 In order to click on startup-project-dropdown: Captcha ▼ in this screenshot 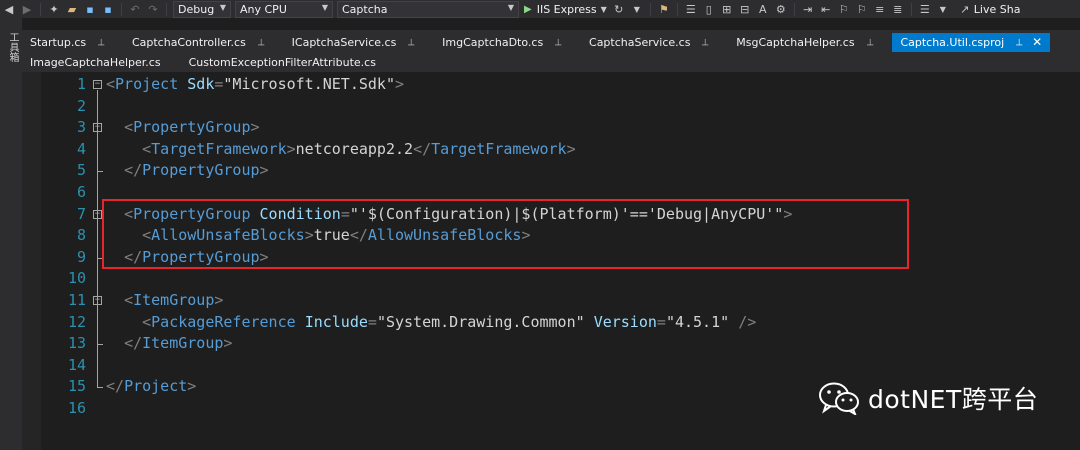, I will do `click(428, 9)`.